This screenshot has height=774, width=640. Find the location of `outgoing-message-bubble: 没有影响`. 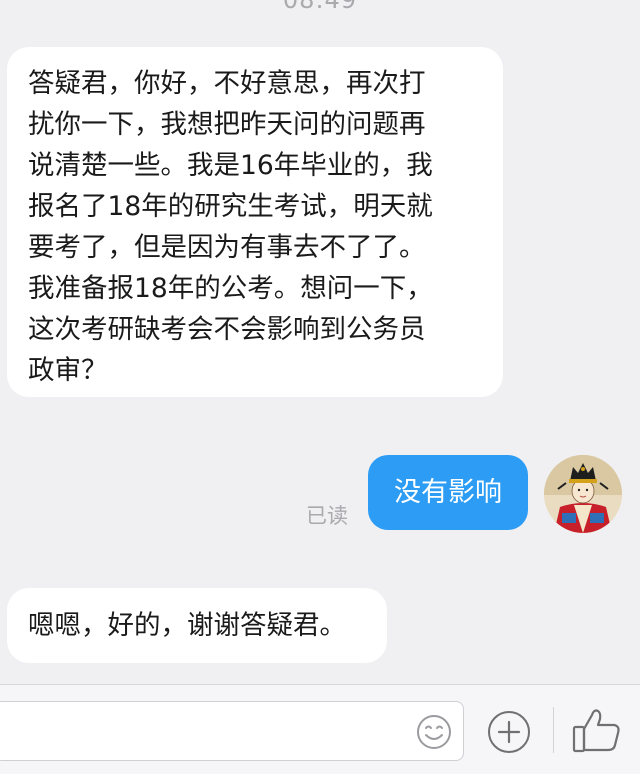

outgoing-message-bubble: 没有影响 is located at coordinates (448, 492).